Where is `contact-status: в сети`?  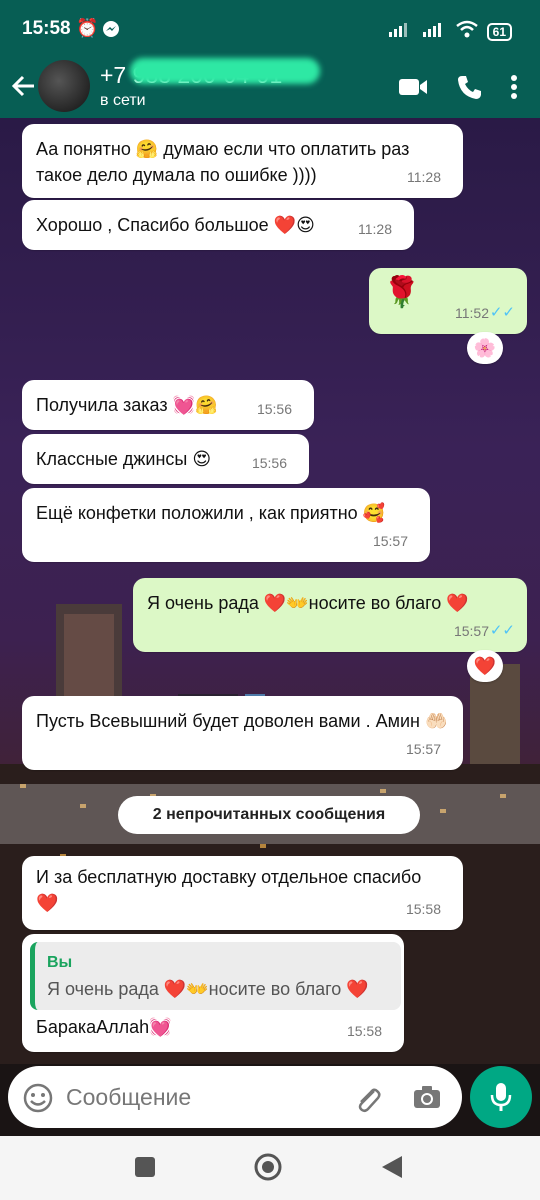
contact-status: в сети is located at coordinates (123, 100).